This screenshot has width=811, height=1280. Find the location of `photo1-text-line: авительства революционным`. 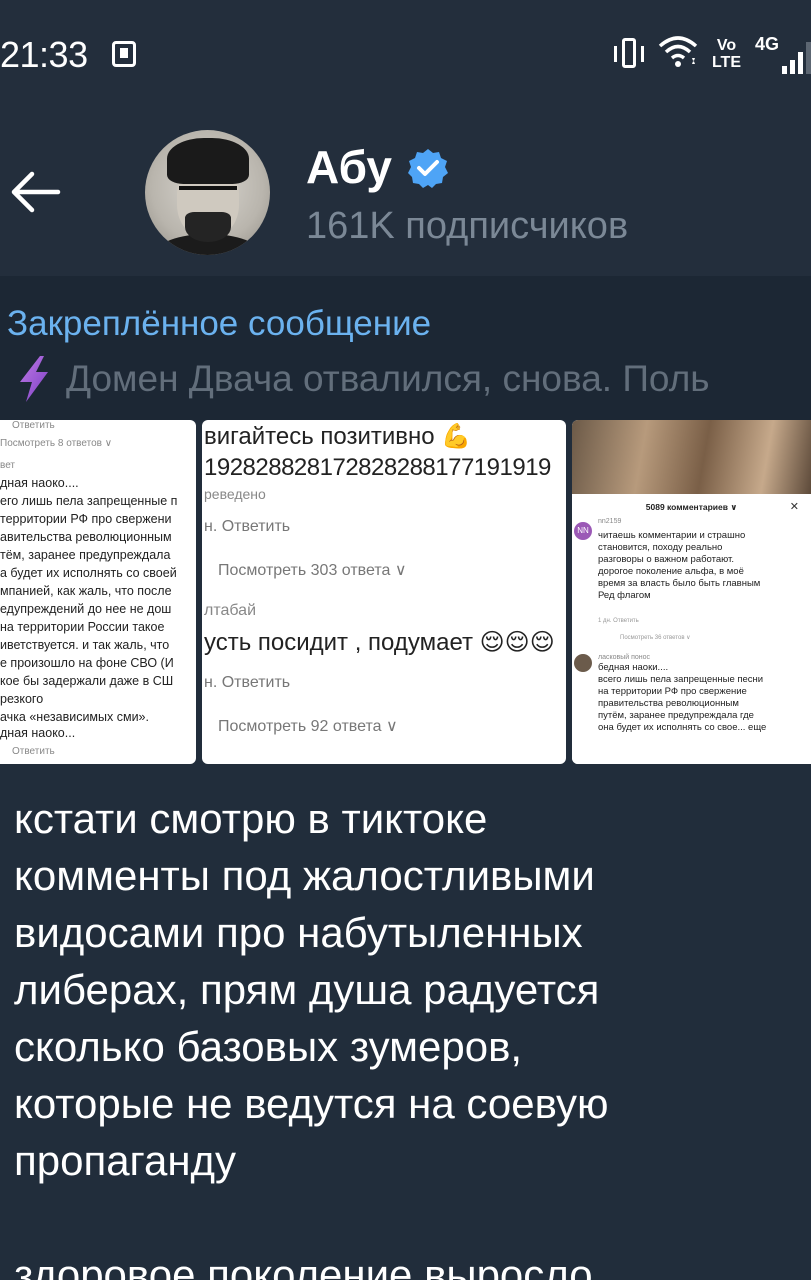

photo1-text-line: авительства революционным is located at coordinates (86, 537).